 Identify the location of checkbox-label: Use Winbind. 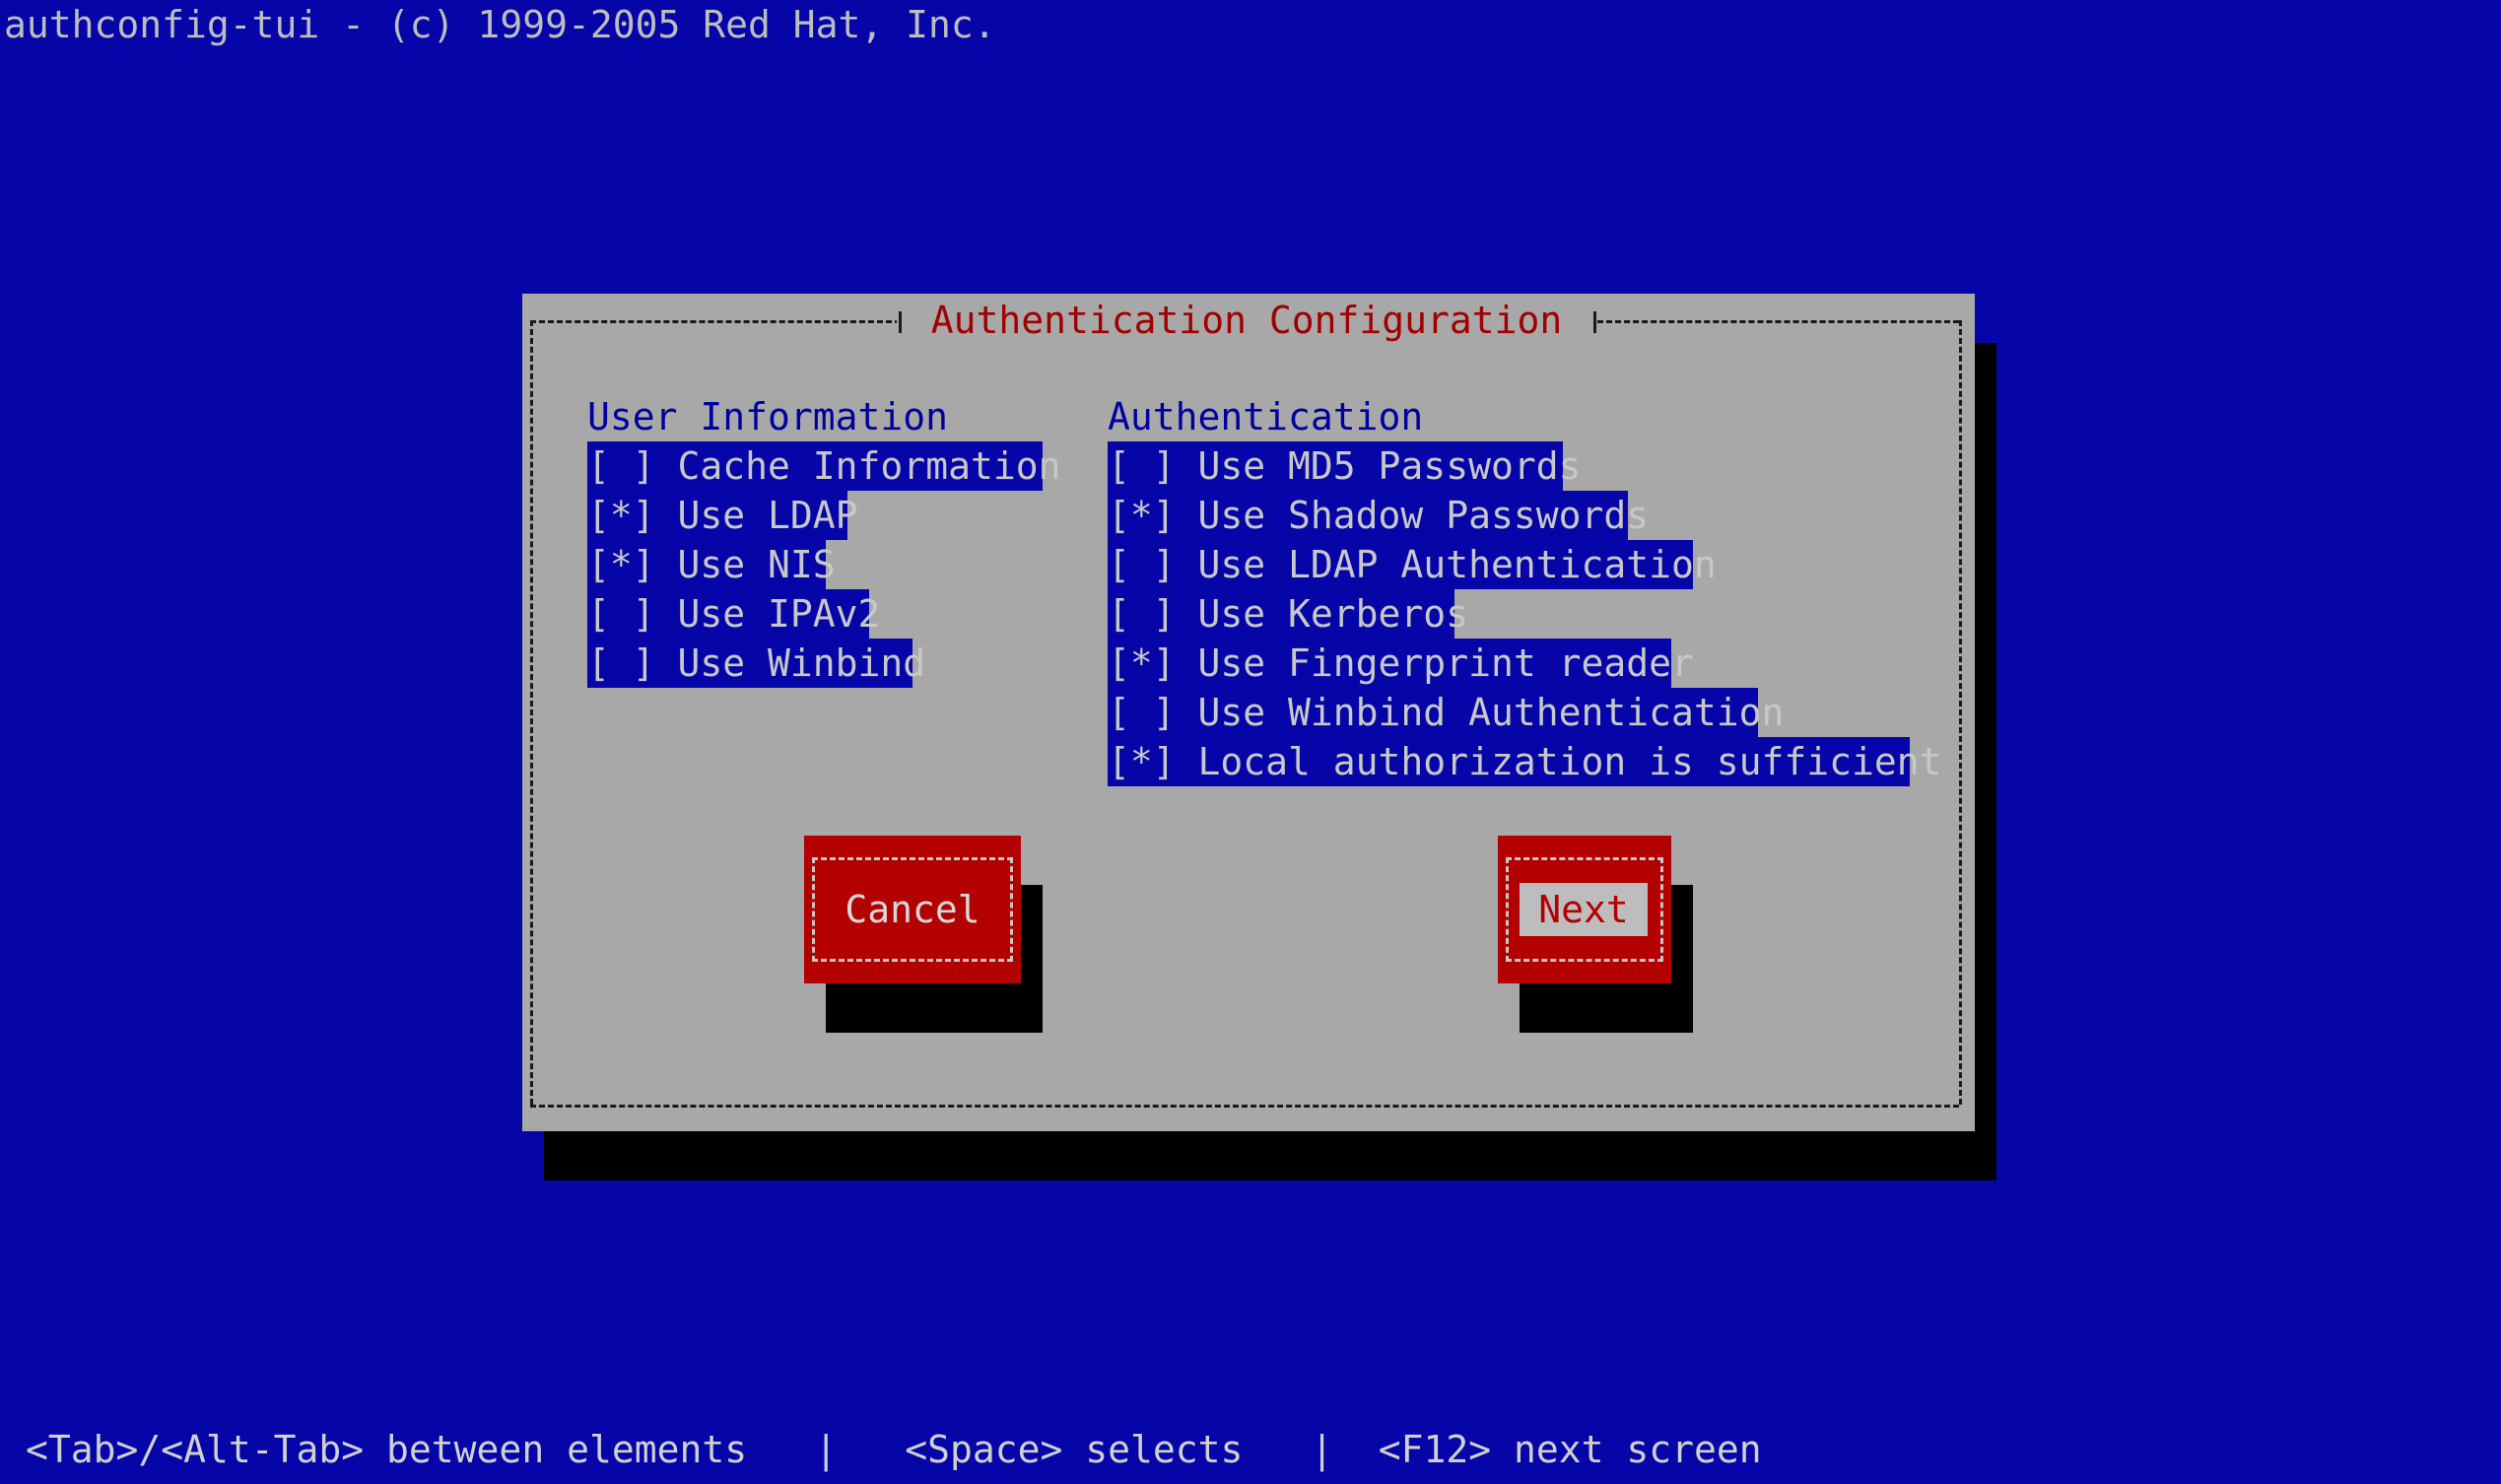
(802, 663).